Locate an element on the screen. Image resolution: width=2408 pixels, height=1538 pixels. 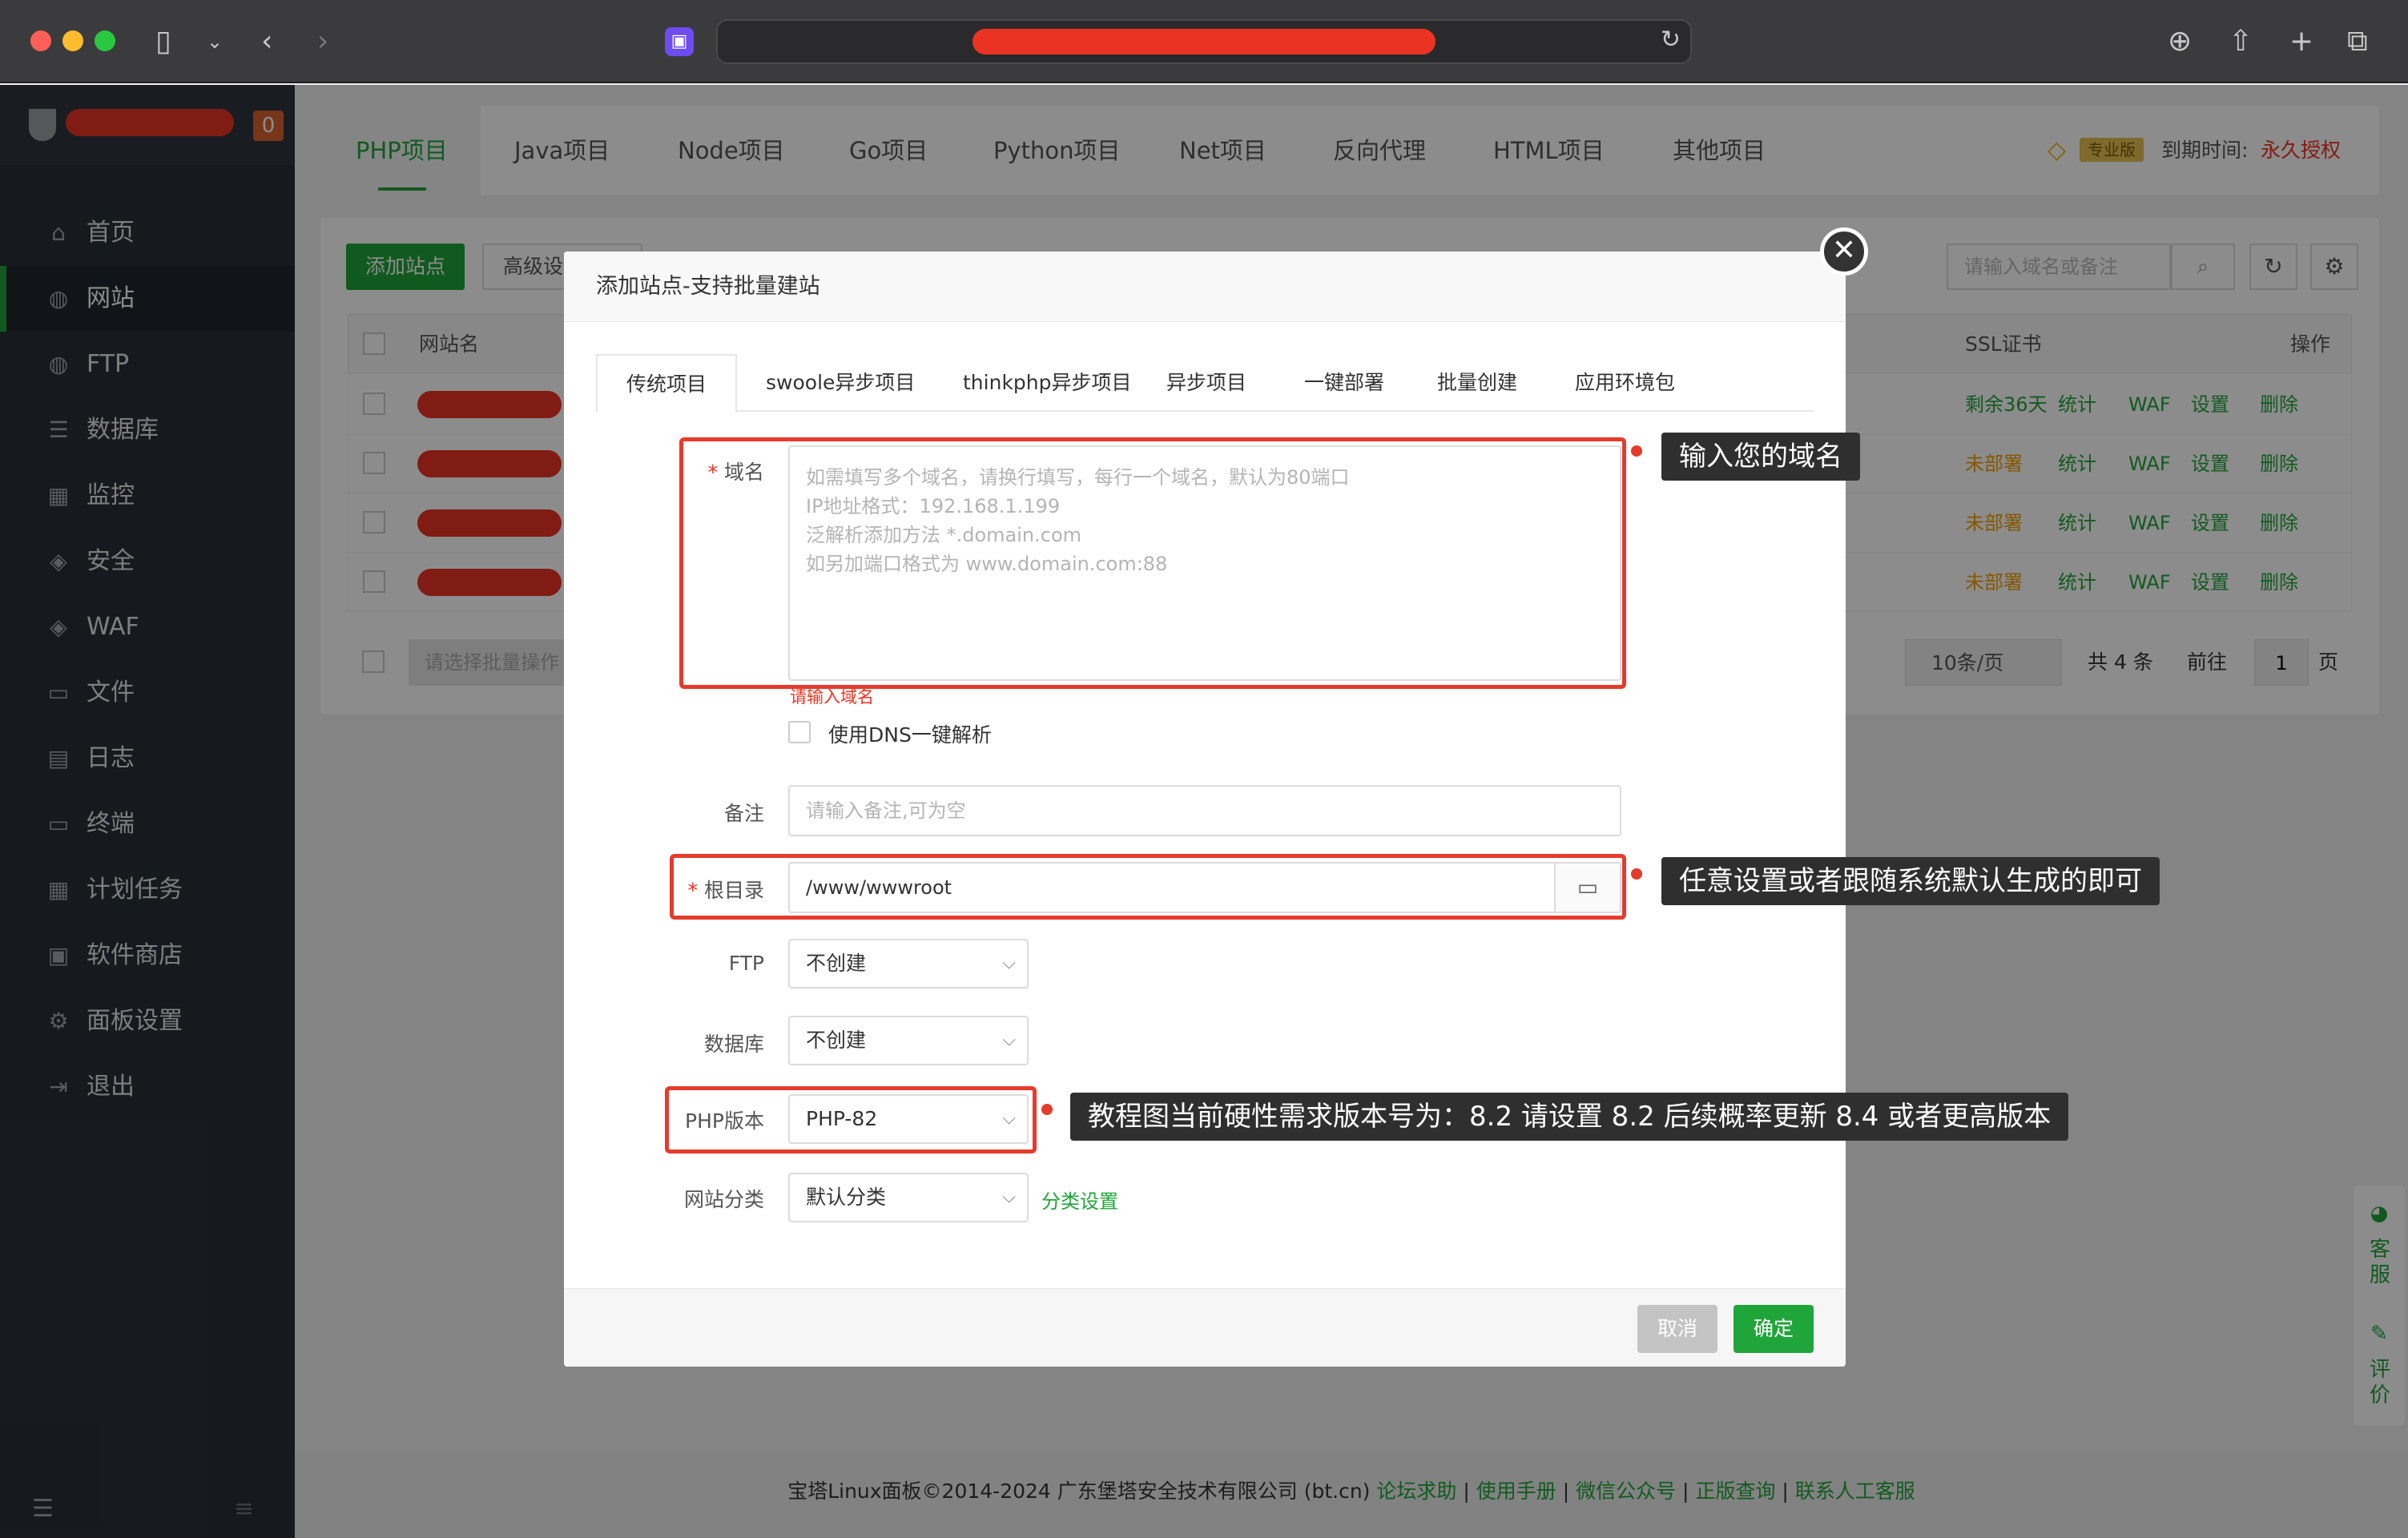
forward-icon: › is located at coordinates (322, 42).